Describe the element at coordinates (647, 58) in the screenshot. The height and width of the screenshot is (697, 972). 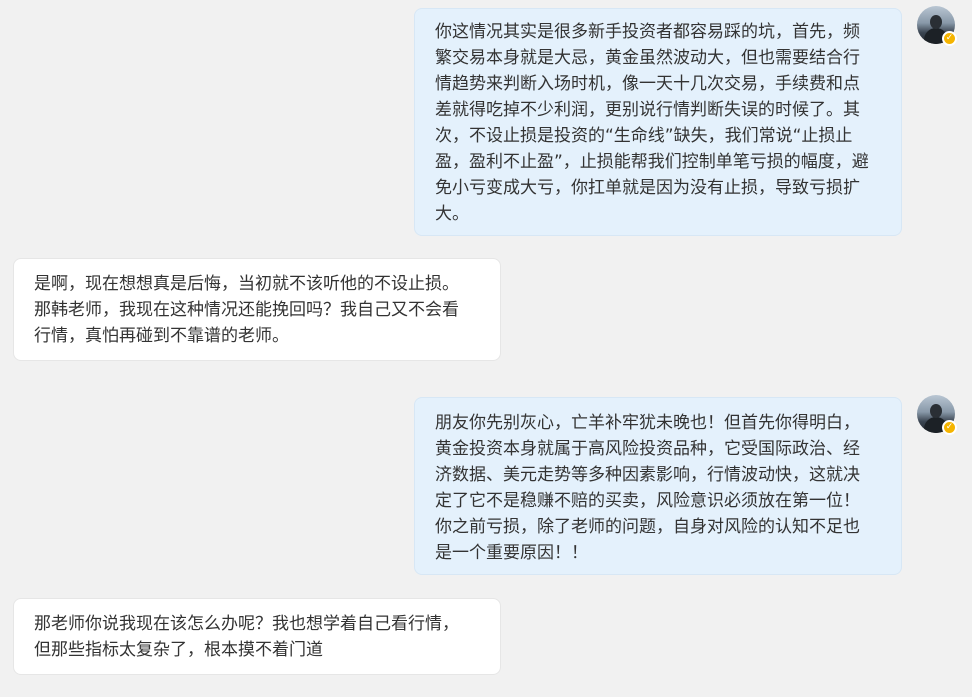
I see `message-line: 繁交易本身就是大忌，黄金虽然波动大，但也需要结合行` at that location.